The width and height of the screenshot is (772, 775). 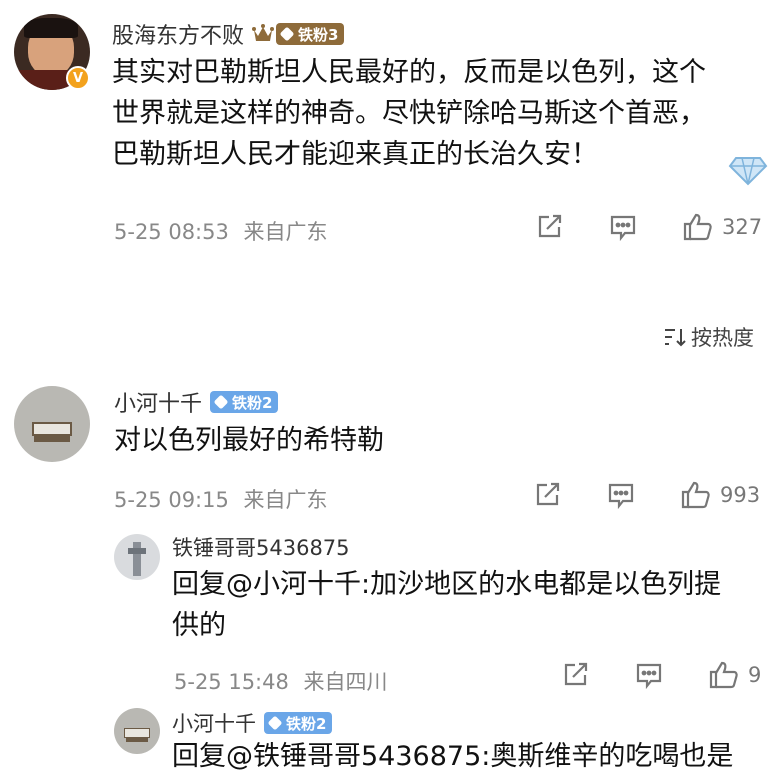 I want to click on username: 铁锤哥哥5436875, so click(x=261, y=547).